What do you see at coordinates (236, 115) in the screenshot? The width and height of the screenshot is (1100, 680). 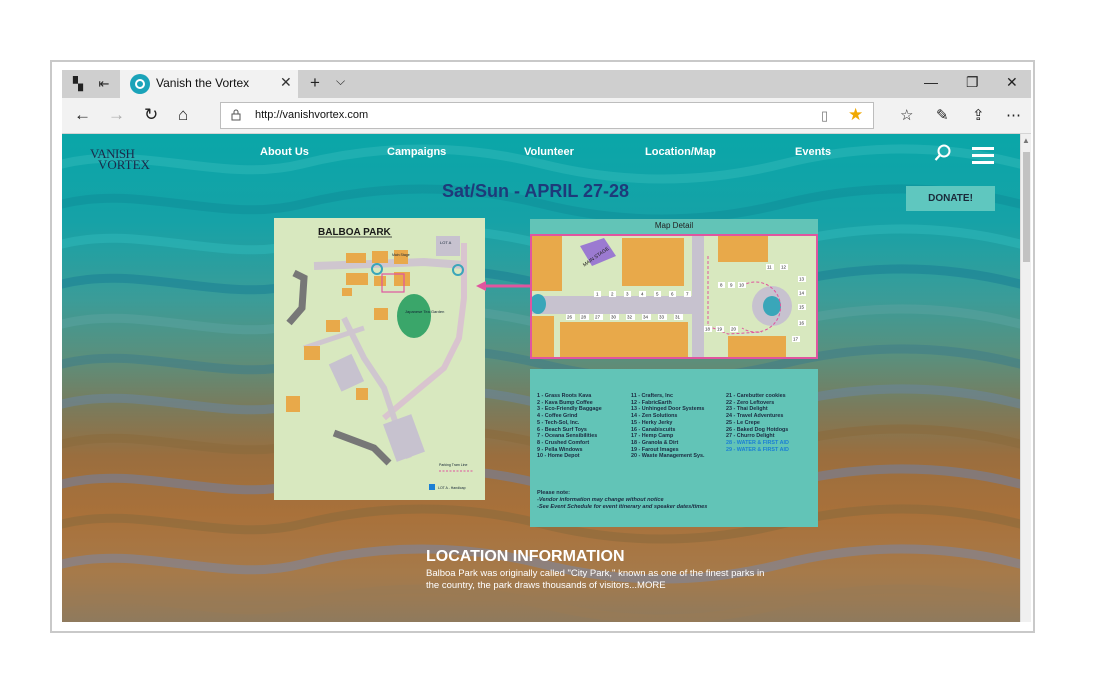 I see `lock-icon` at bounding box center [236, 115].